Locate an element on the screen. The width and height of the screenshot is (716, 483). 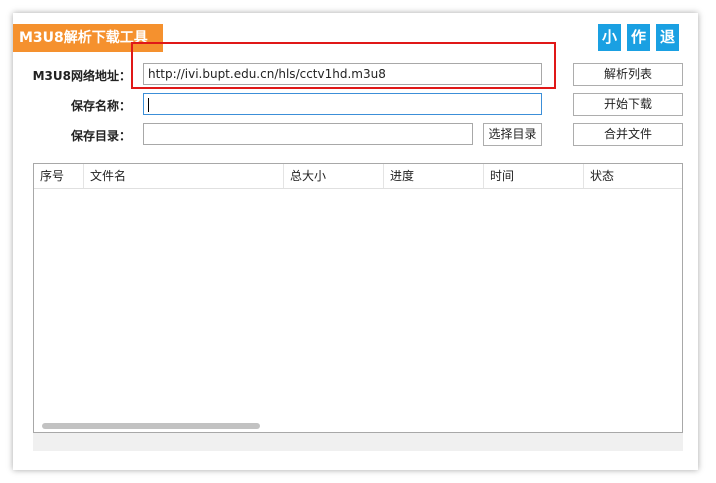
column-header-progress: 进度 is located at coordinates (434, 176).